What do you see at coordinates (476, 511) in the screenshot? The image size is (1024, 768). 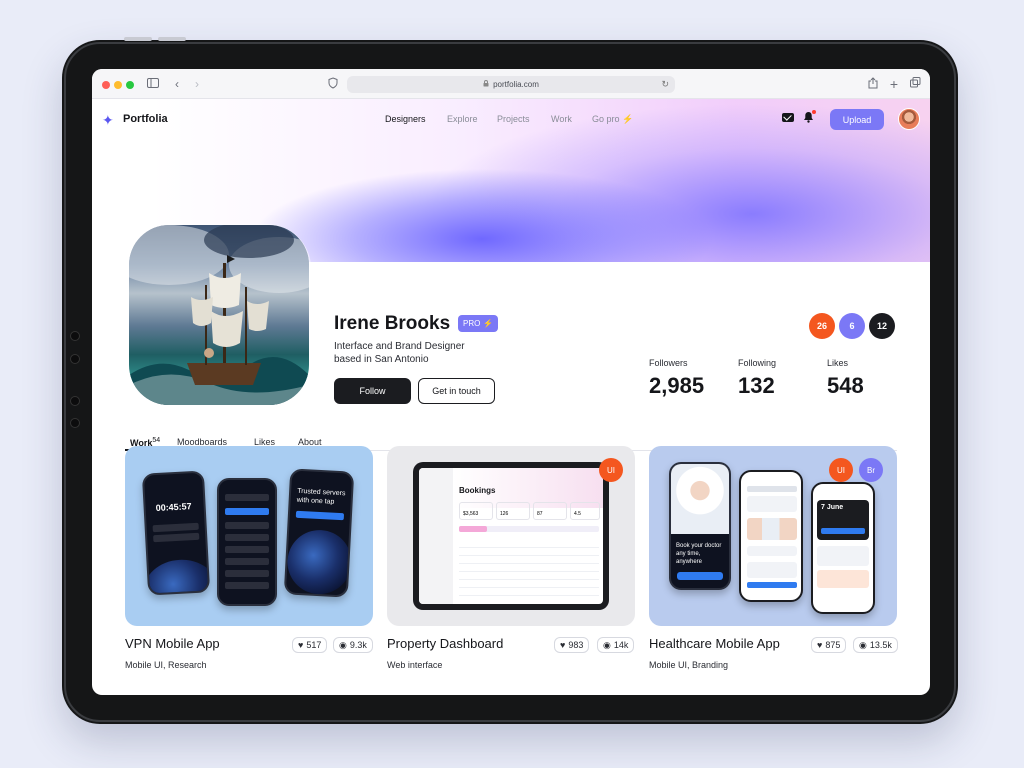 I see `metric: $3,563` at bounding box center [476, 511].